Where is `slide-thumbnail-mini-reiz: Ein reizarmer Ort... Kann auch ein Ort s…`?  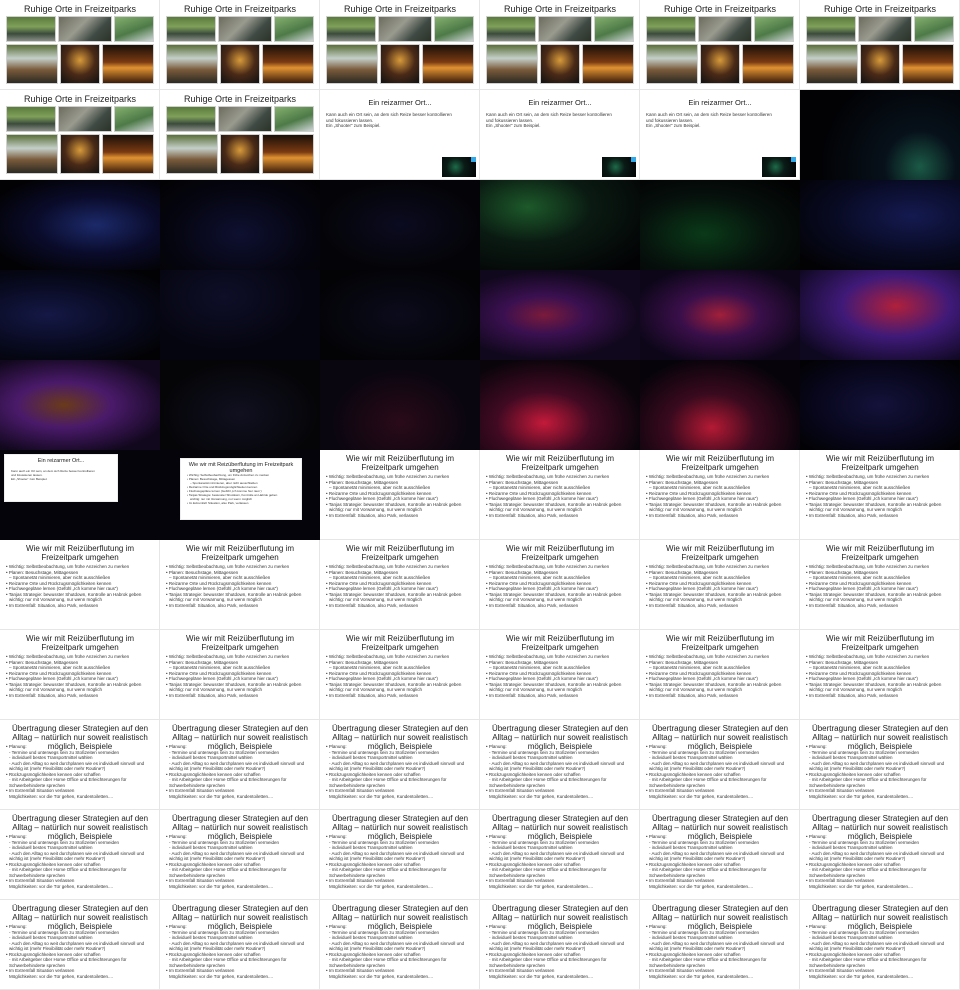 slide-thumbnail-mini-reiz: Ein reizarmer Ort... Kann auch ein Ort s… is located at coordinates (80, 495).